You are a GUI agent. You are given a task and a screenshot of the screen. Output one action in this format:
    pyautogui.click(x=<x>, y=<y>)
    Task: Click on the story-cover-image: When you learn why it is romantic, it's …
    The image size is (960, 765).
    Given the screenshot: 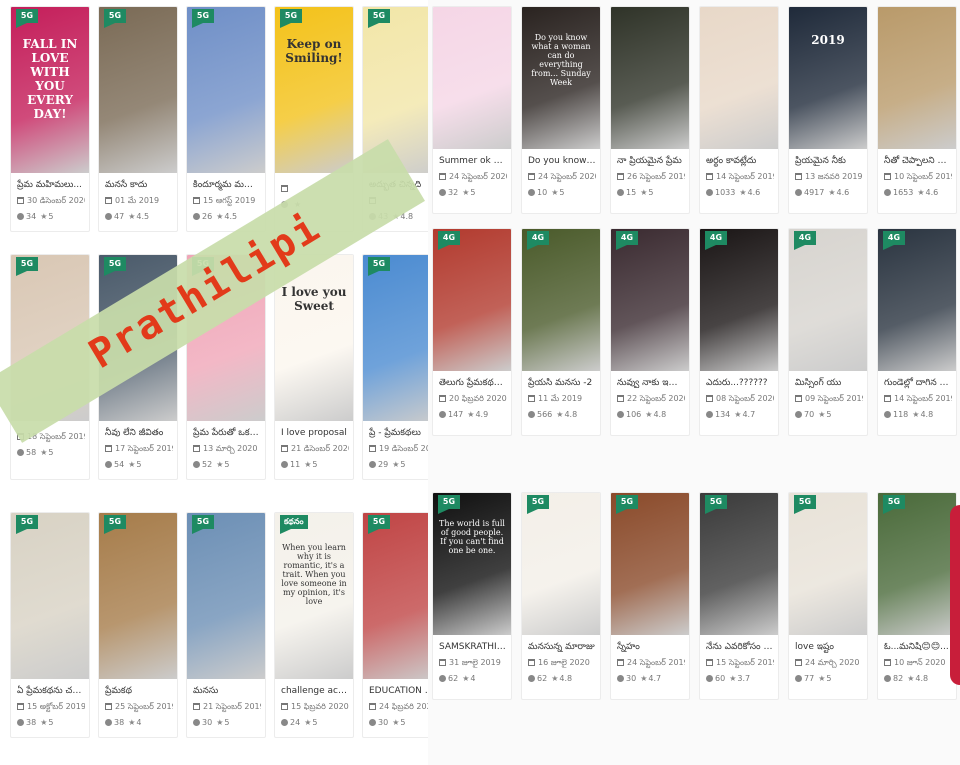 What is the action you would take?
    pyautogui.click(x=314, y=596)
    